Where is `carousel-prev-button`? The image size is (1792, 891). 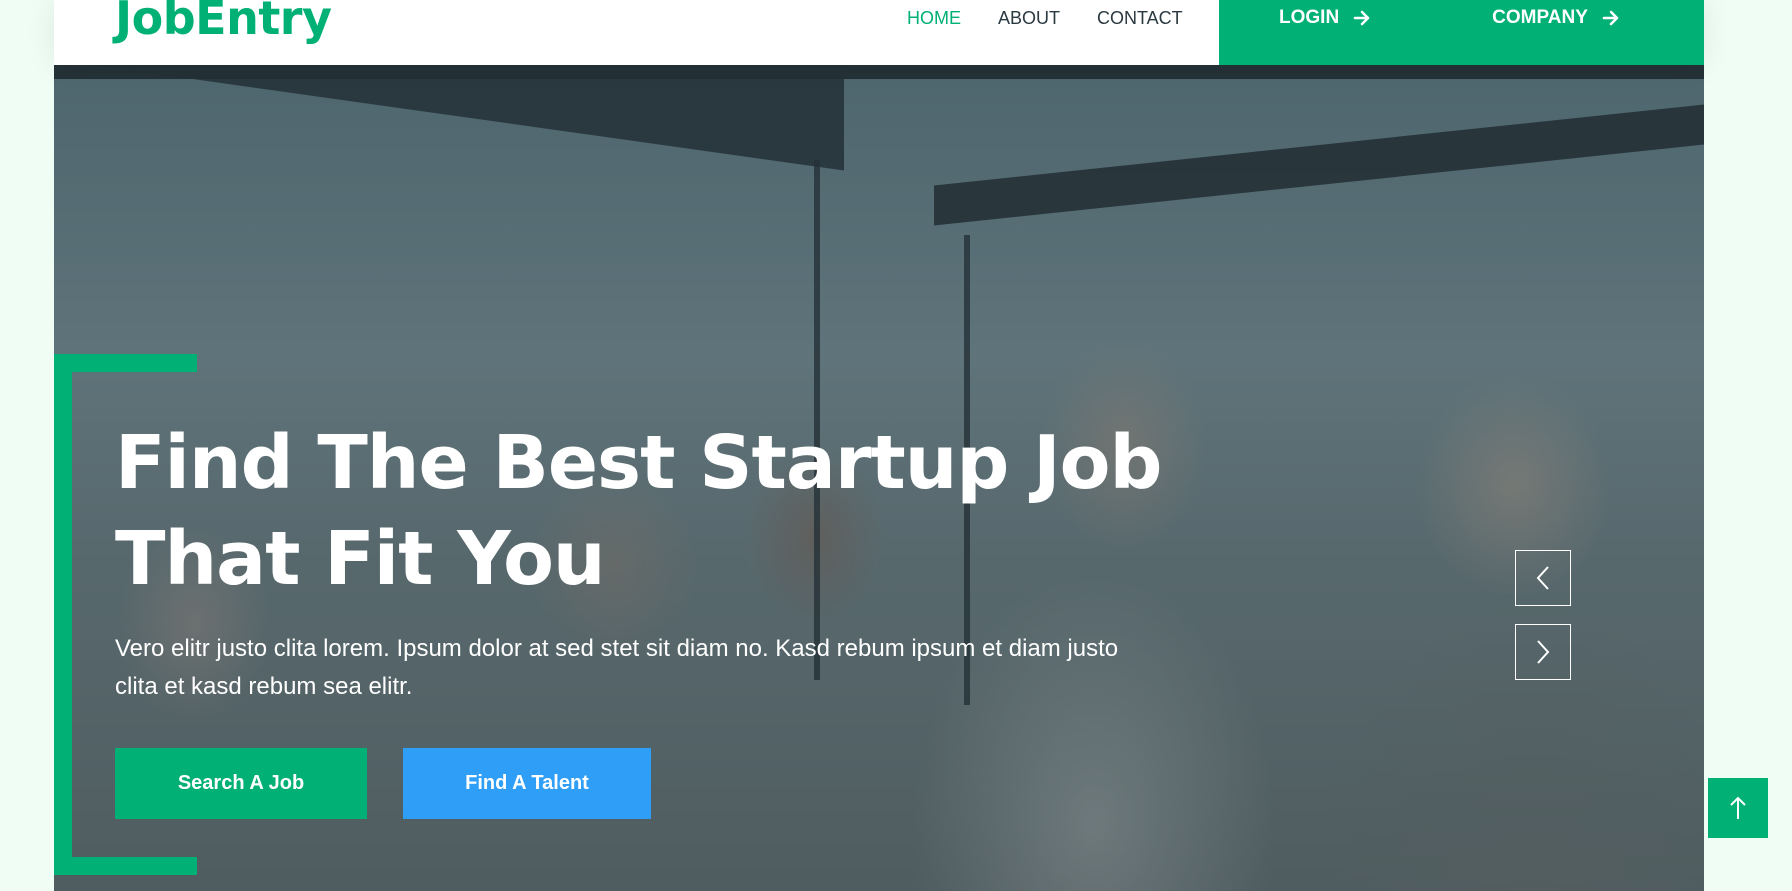
carousel-prev-button is located at coordinates (1543, 578).